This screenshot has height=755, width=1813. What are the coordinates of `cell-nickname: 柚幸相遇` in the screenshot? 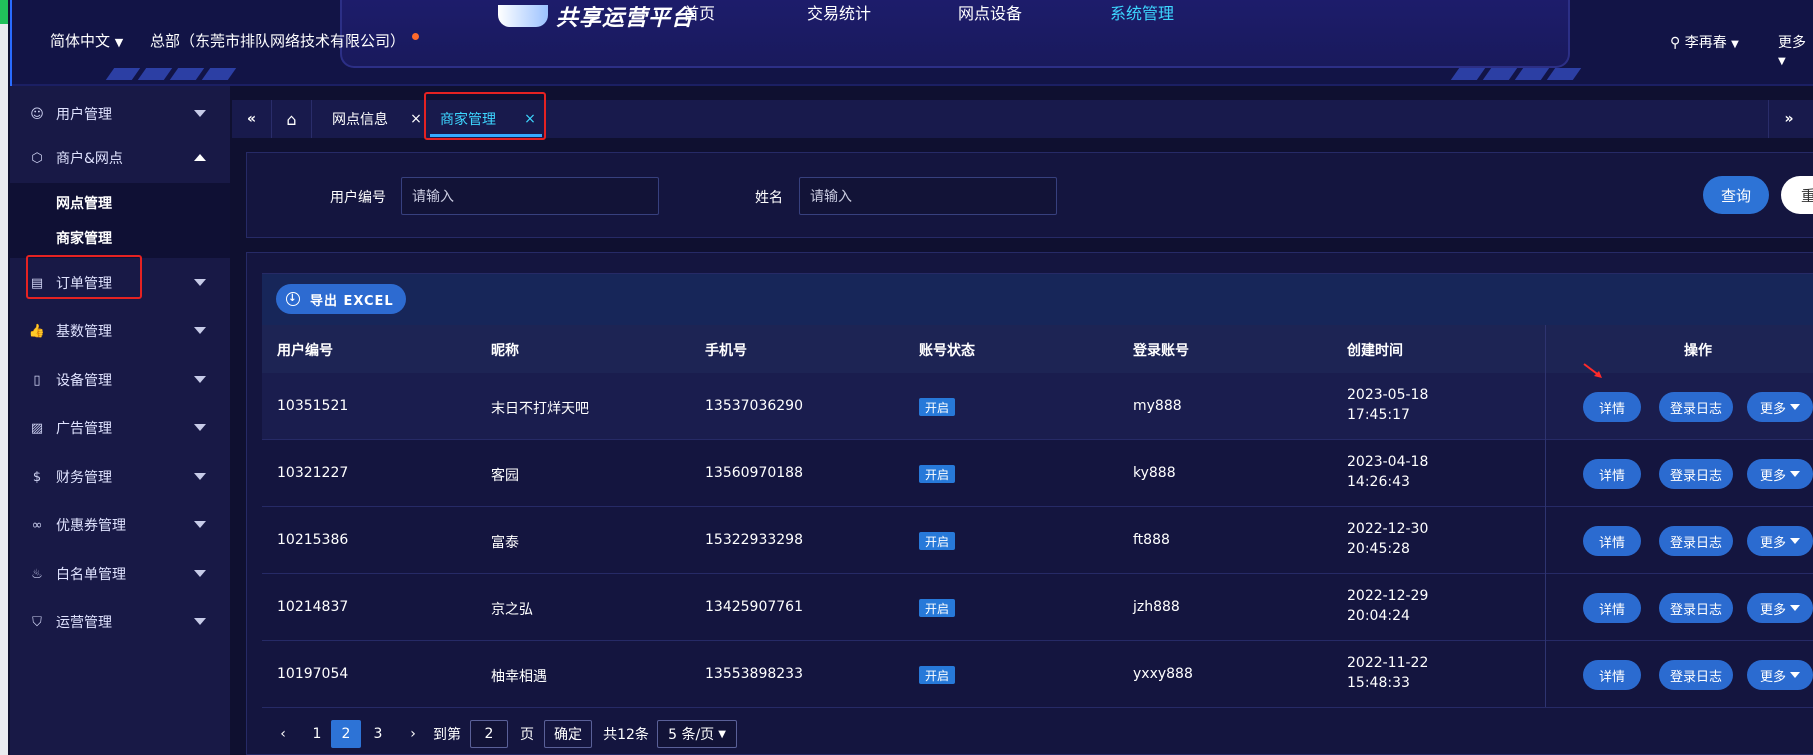 It's located at (519, 677).